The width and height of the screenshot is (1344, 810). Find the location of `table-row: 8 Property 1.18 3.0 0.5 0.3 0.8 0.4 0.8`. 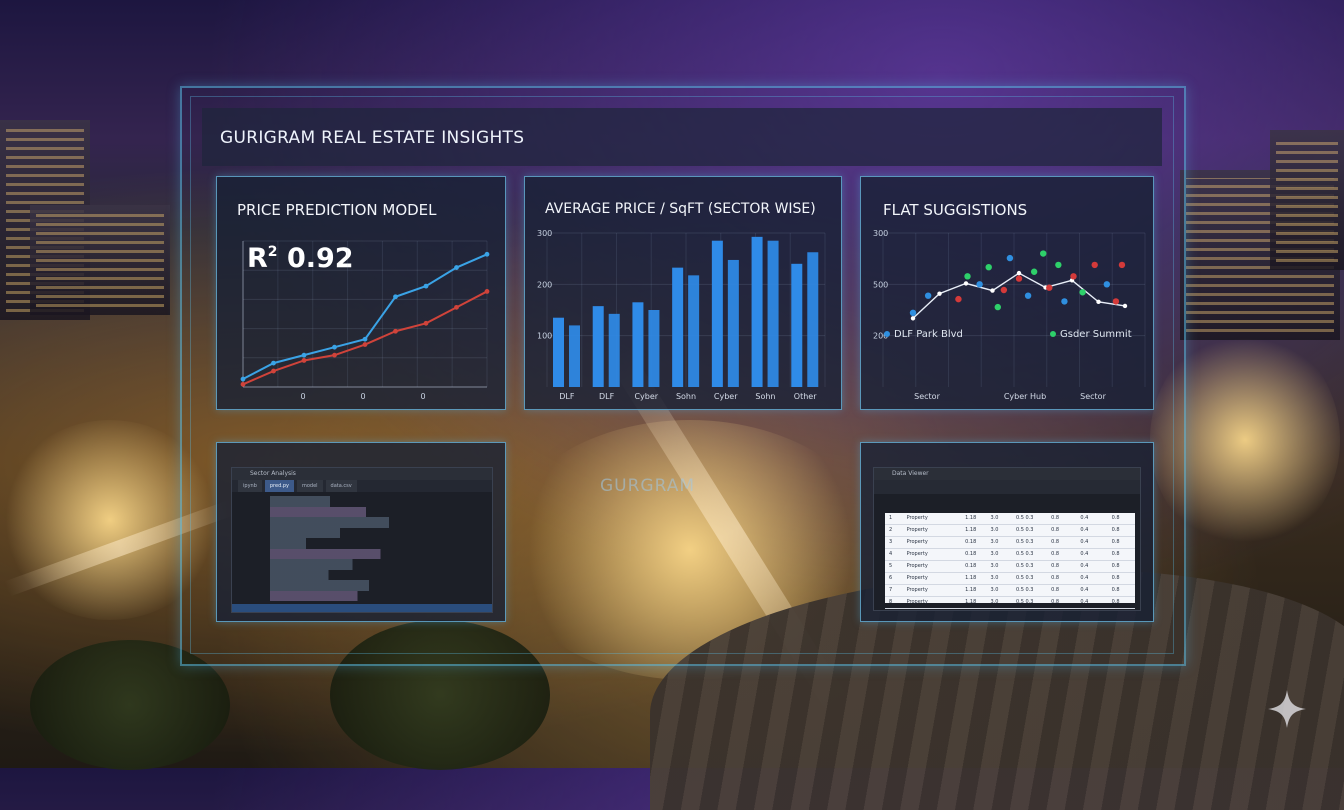

table-row: 8 Property 1.18 3.0 0.5 0.3 0.8 0.4 0.8 is located at coordinates (1010, 603).